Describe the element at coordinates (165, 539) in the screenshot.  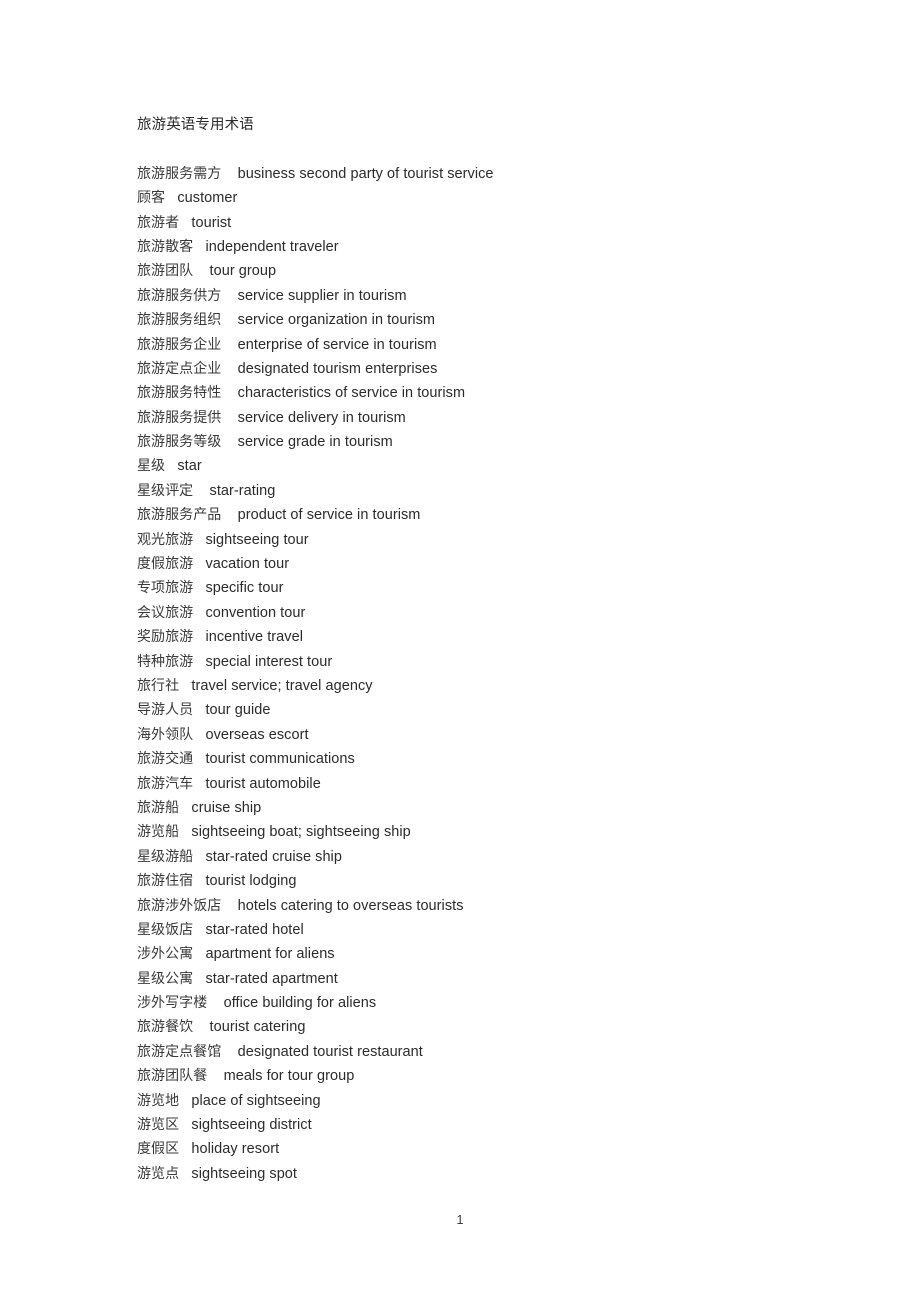
I see `term-chinese: 观光旅游` at that location.